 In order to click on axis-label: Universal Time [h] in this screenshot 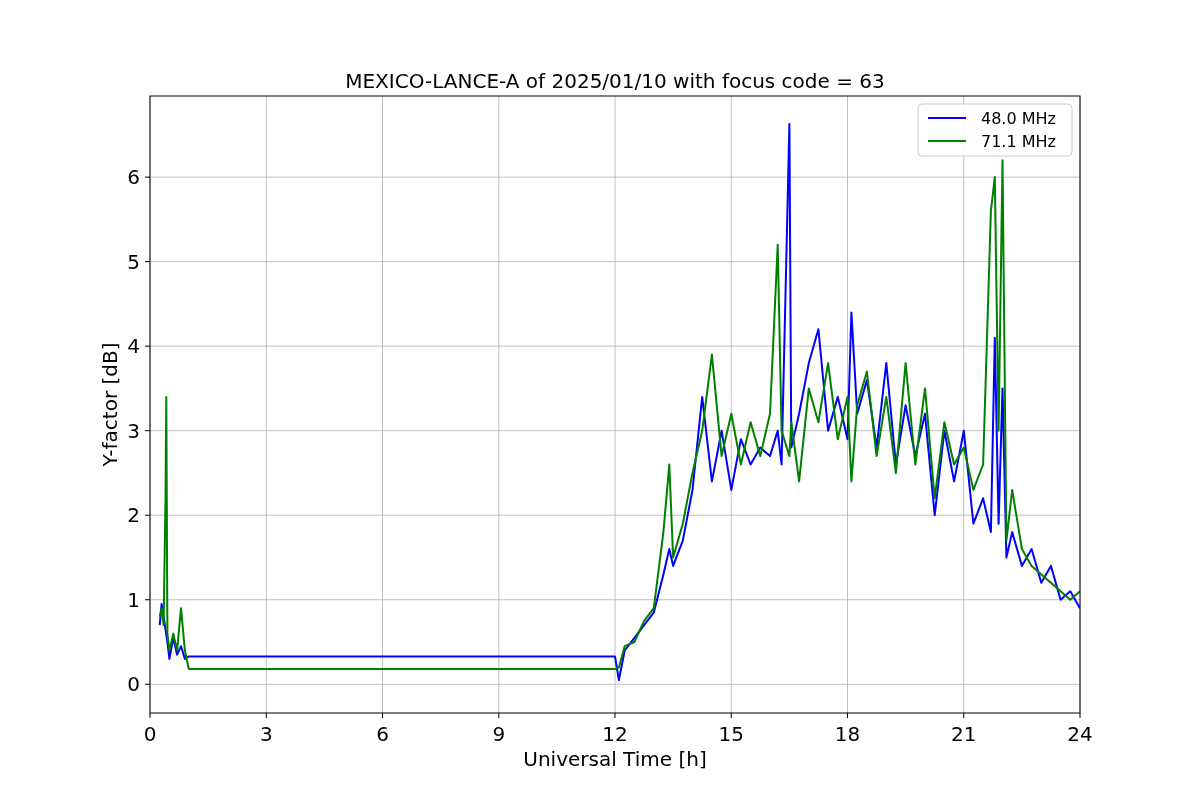, I will do `click(615, 759)`.